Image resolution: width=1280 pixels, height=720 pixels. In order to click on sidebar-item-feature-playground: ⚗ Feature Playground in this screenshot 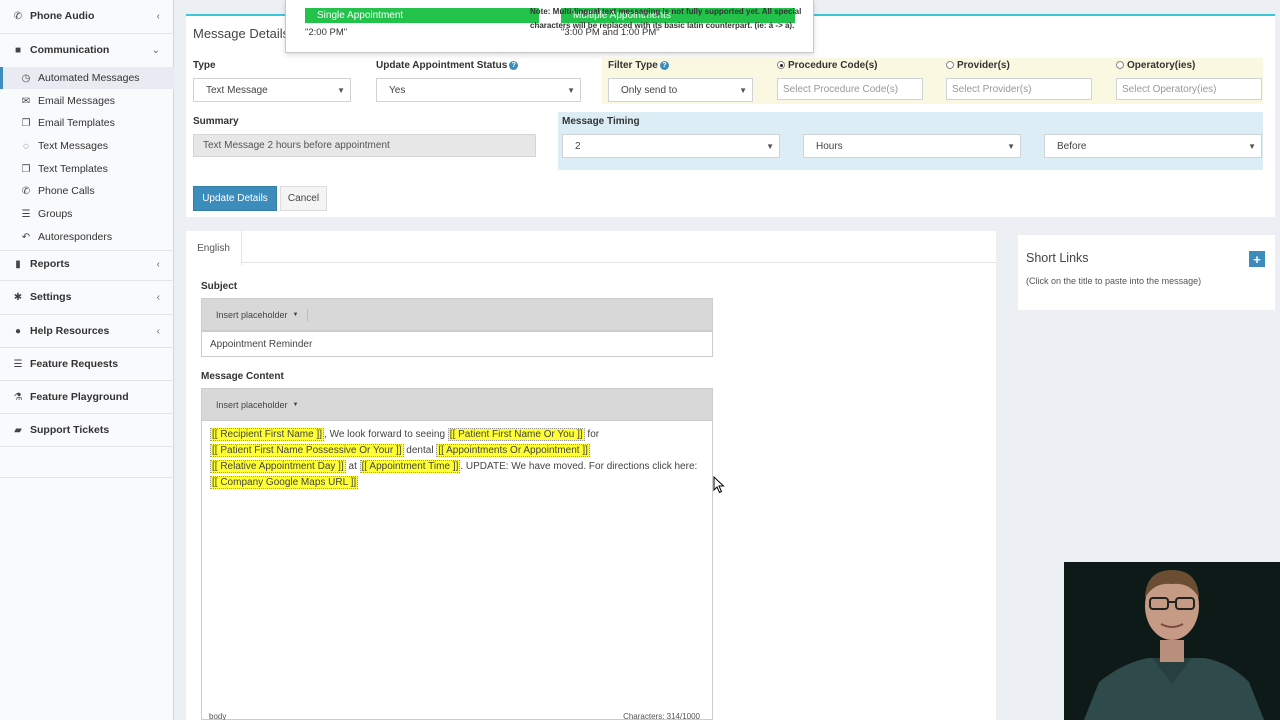, I will do `click(87, 397)`.